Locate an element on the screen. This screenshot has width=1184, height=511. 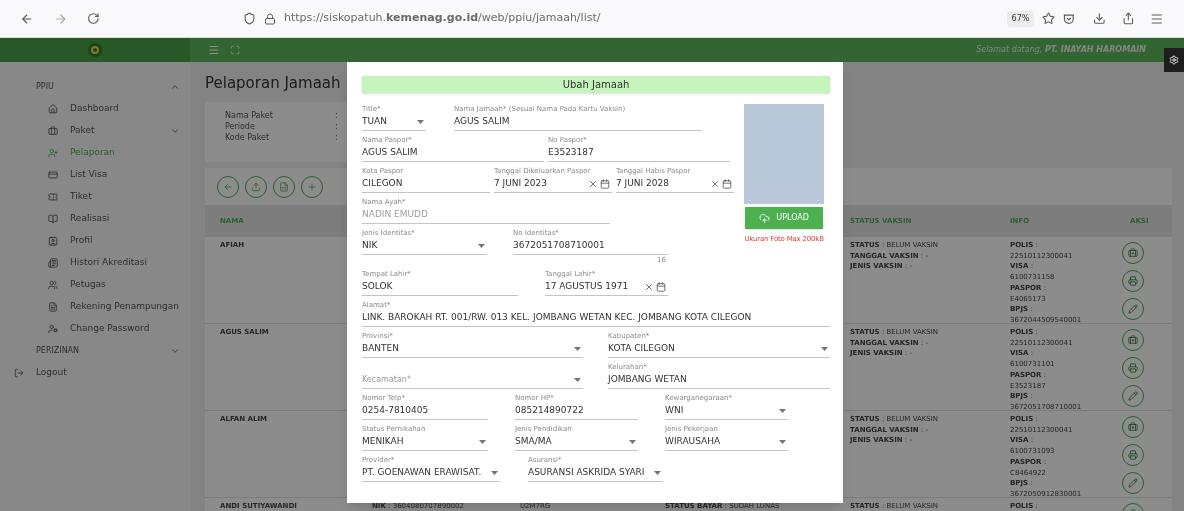
logout-link: Logout is located at coordinates (95, 373).